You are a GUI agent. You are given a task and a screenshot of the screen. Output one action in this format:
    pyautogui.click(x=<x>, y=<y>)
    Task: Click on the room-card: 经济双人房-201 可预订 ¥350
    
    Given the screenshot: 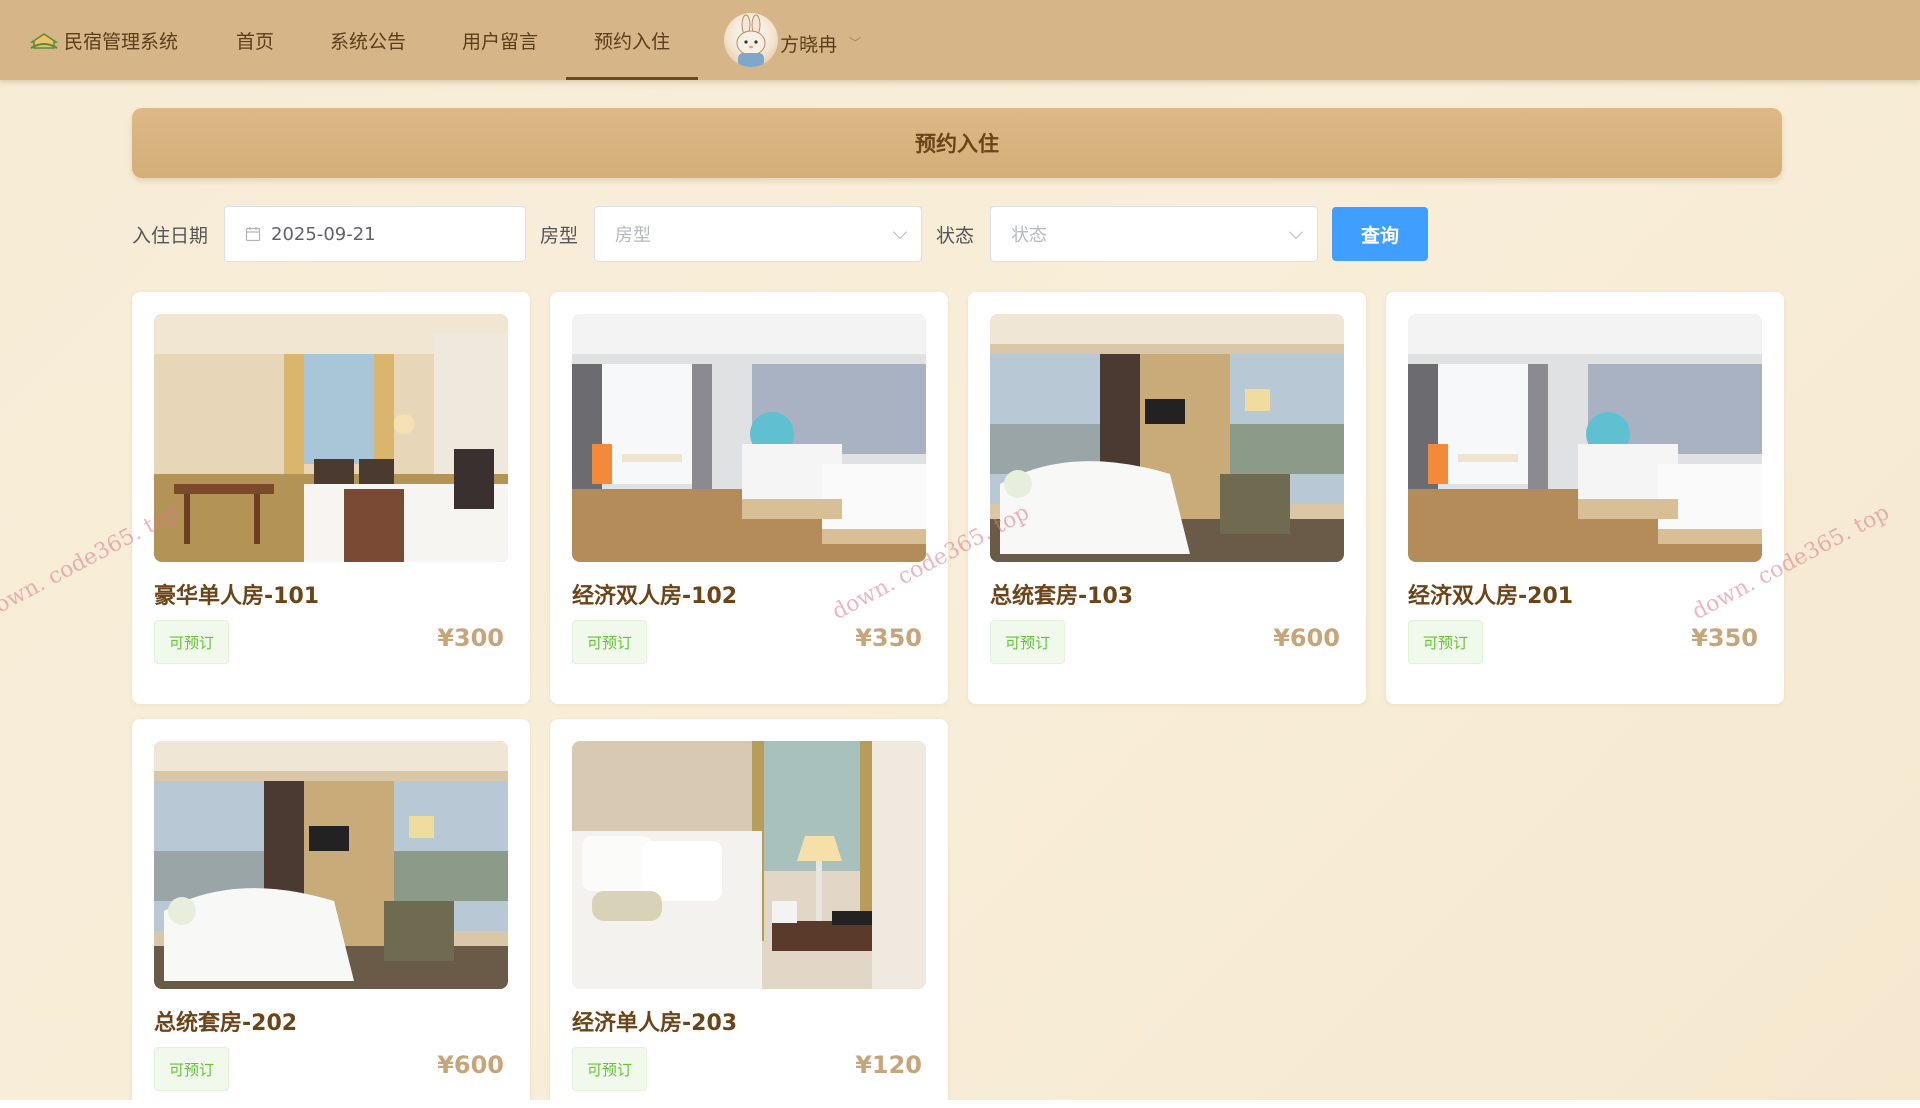 What is the action you would take?
    pyautogui.click(x=1585, y=498)
    